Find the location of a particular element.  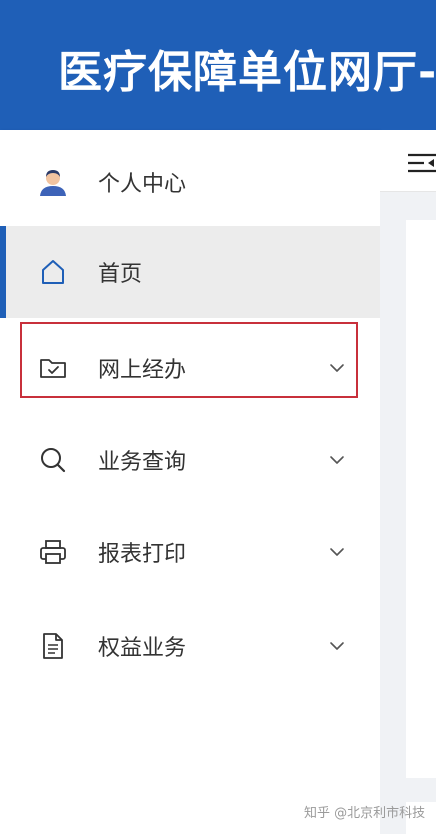

toolbar is located at coordinates (408, 161).